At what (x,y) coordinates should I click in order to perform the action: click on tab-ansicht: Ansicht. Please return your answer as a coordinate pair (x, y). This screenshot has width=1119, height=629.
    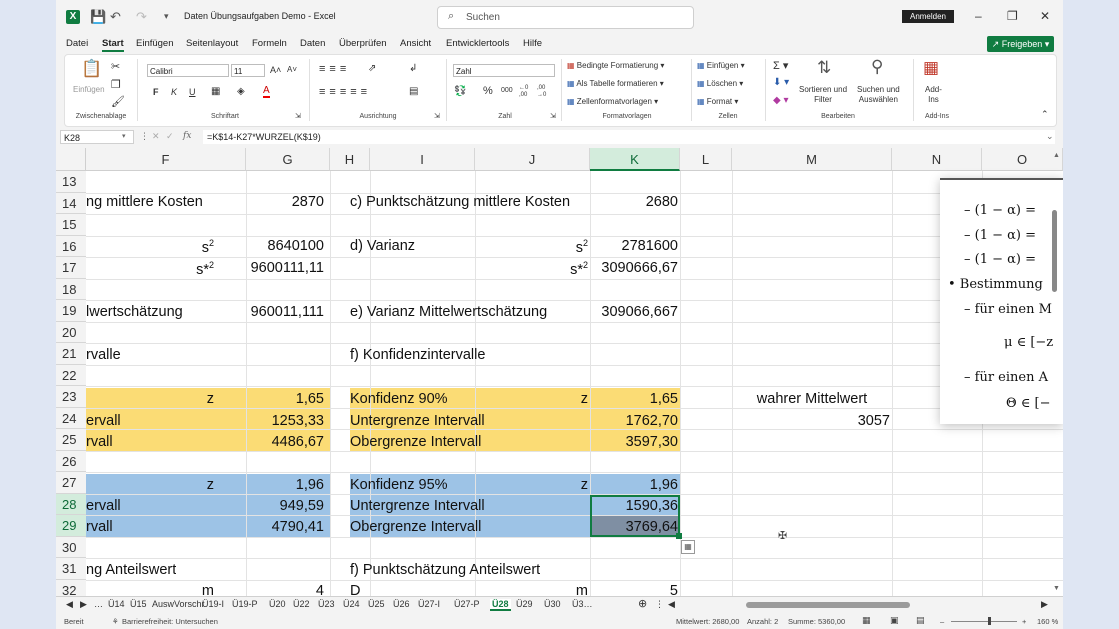
    Looking at the image, I should click on (415, 43).